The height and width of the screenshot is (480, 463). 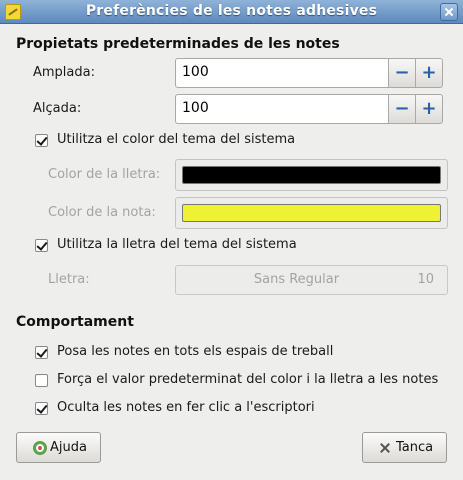 I want to click on note-color-label: Color de la nota:, so click(x=102, y=212).